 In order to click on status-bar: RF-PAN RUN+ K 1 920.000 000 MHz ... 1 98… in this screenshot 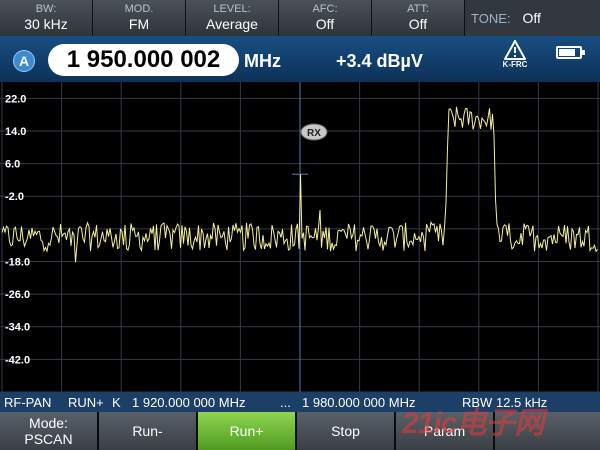, I will do `click(300, 402)`.